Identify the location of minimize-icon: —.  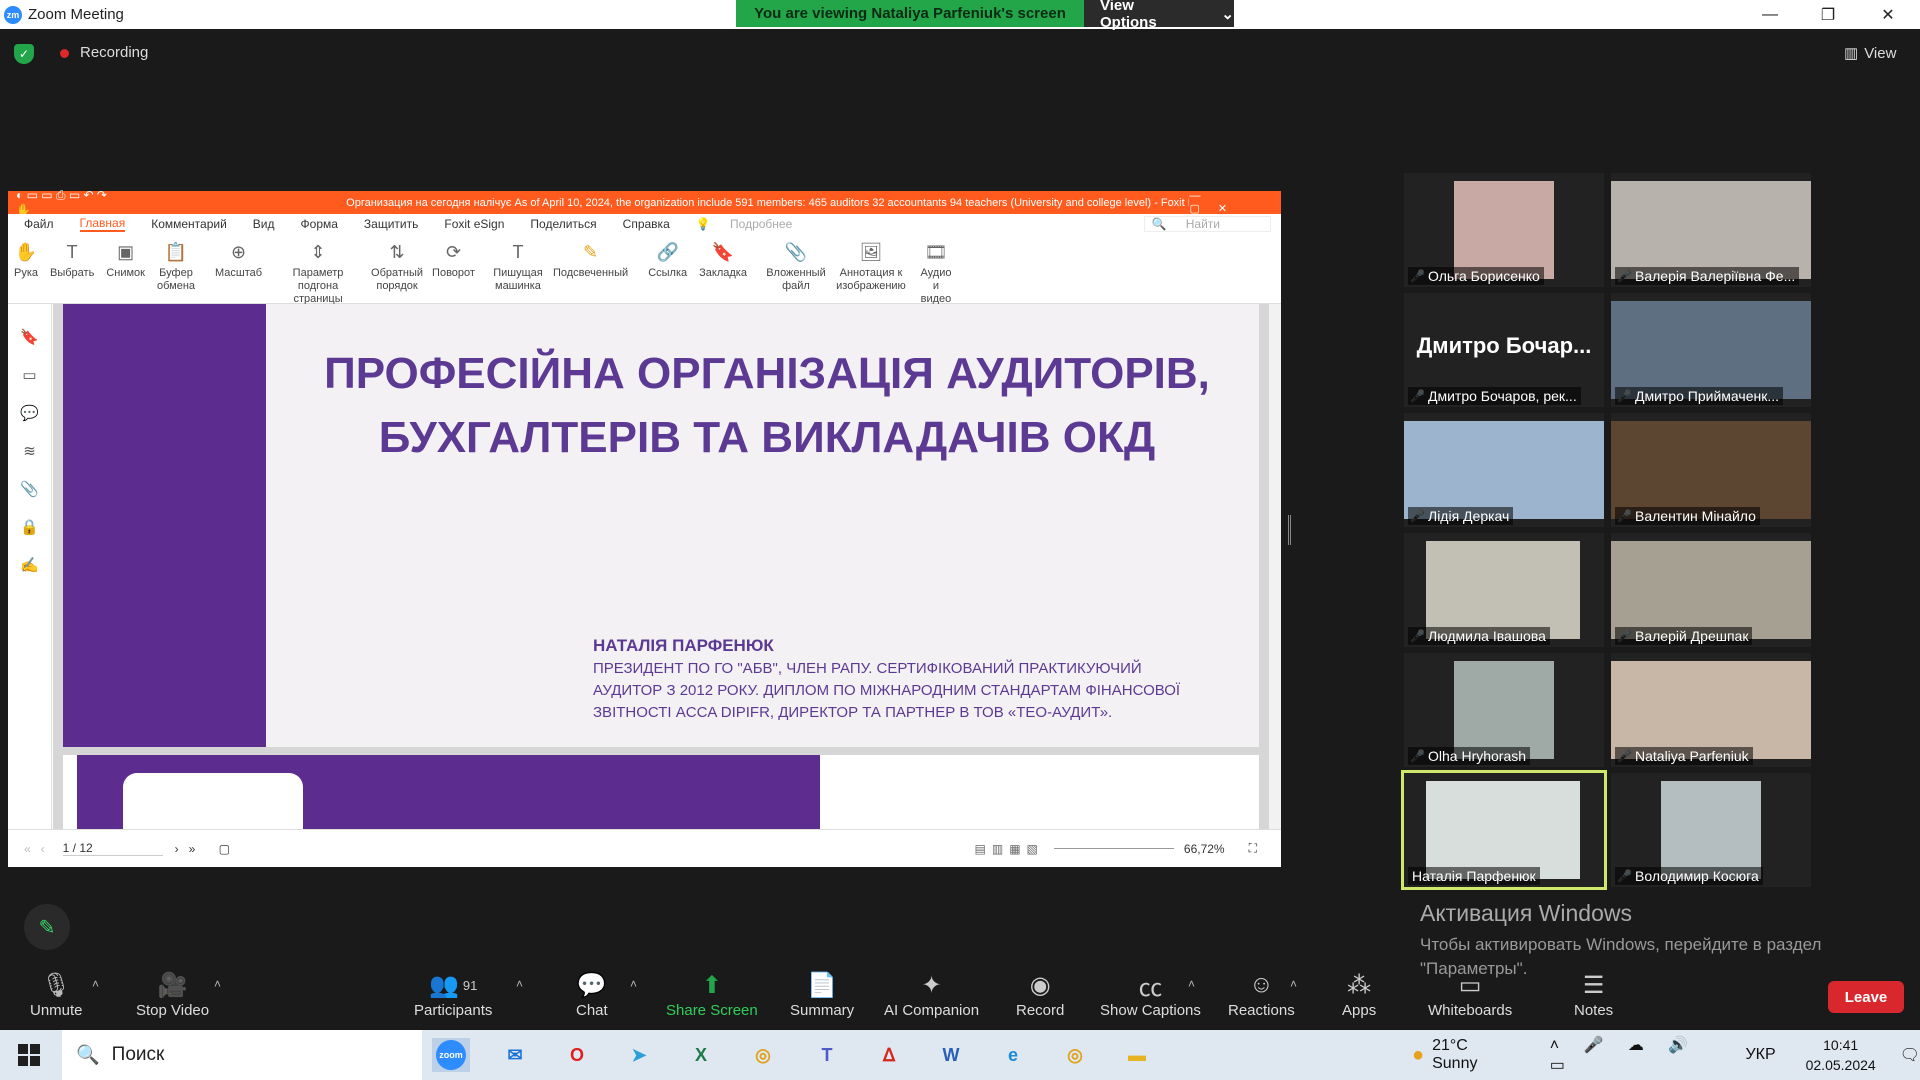
(1770, 14).